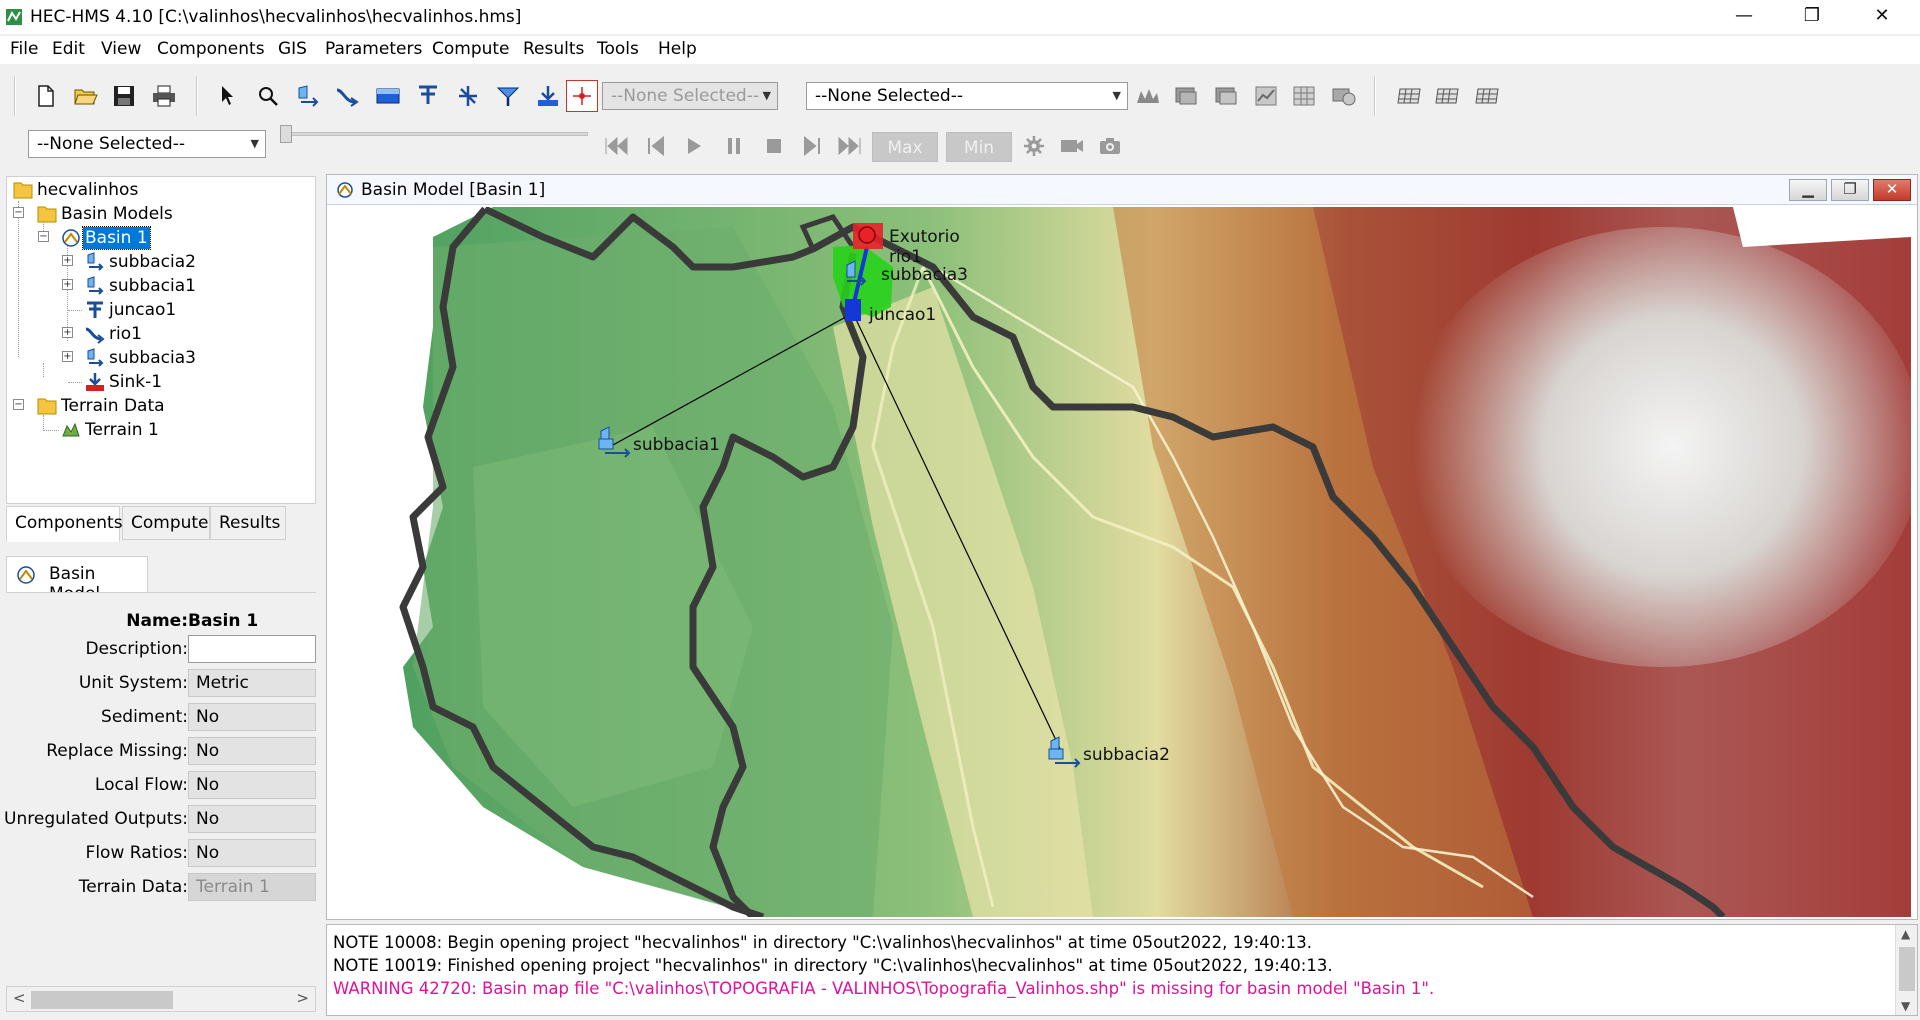 Image resolution: width=1920 pixels, height=1020 pixels. I want to click on flow-ratios-select: No, so click(252, 853).